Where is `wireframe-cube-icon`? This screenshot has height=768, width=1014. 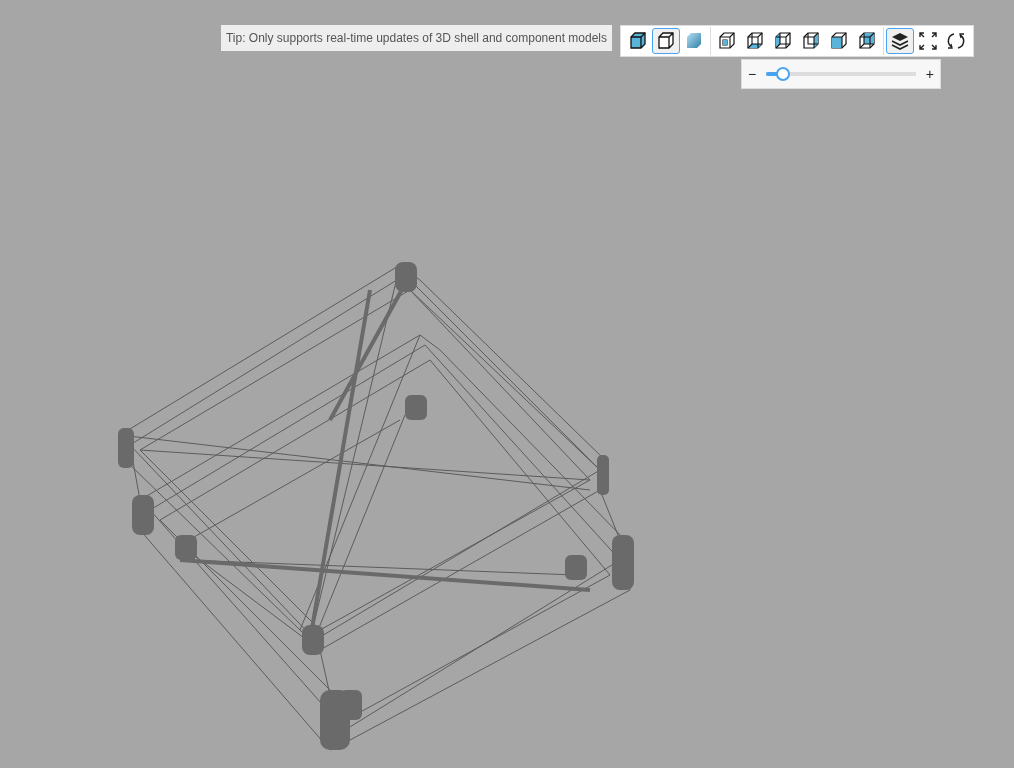
wireframe-cube-icon is located at coordinates (666, 41).